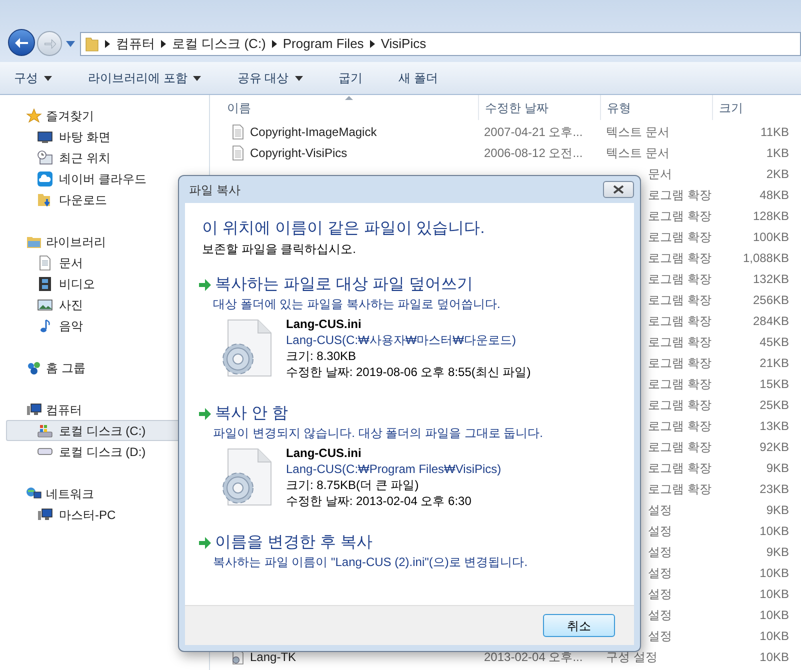 This screenshot has width=801, height=670. What do you see at coordinates (770, 299) in the screenshot?
I see `size-cell: 256KB` at bounding box center [770, 299].